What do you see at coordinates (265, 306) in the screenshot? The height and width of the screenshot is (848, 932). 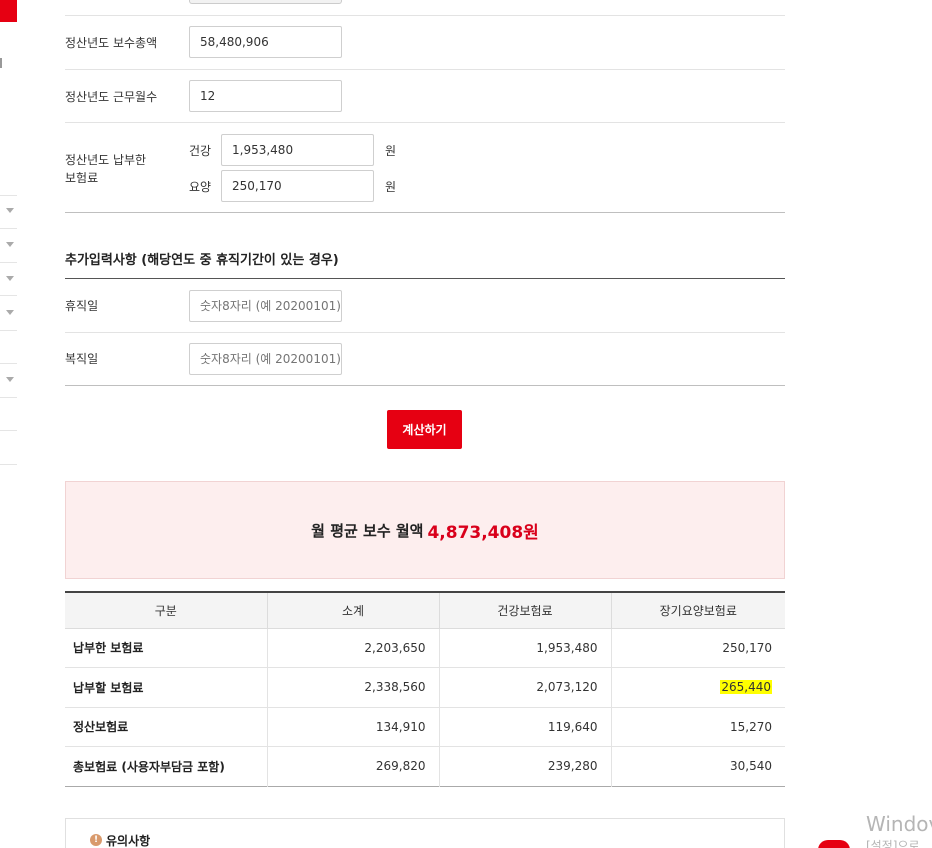 I see `leave-date-input` at bounding box center [265, 306].